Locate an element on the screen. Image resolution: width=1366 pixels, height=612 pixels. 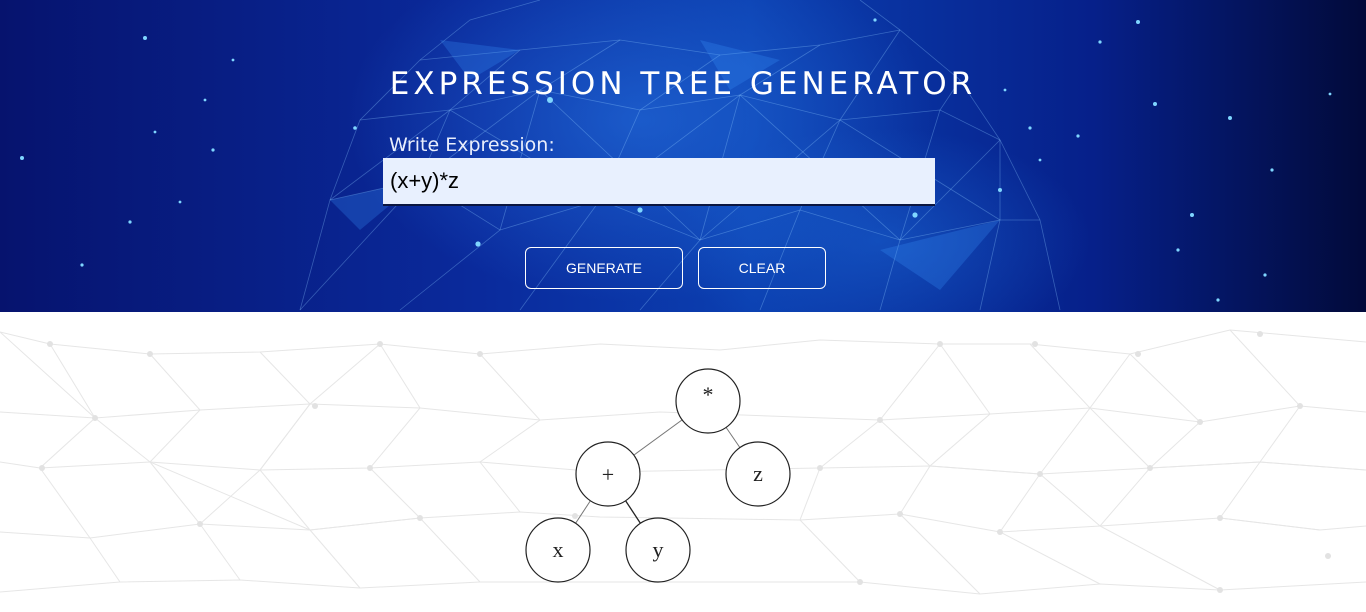
tree-node-root-label: * is located at coordinates (708, 394).